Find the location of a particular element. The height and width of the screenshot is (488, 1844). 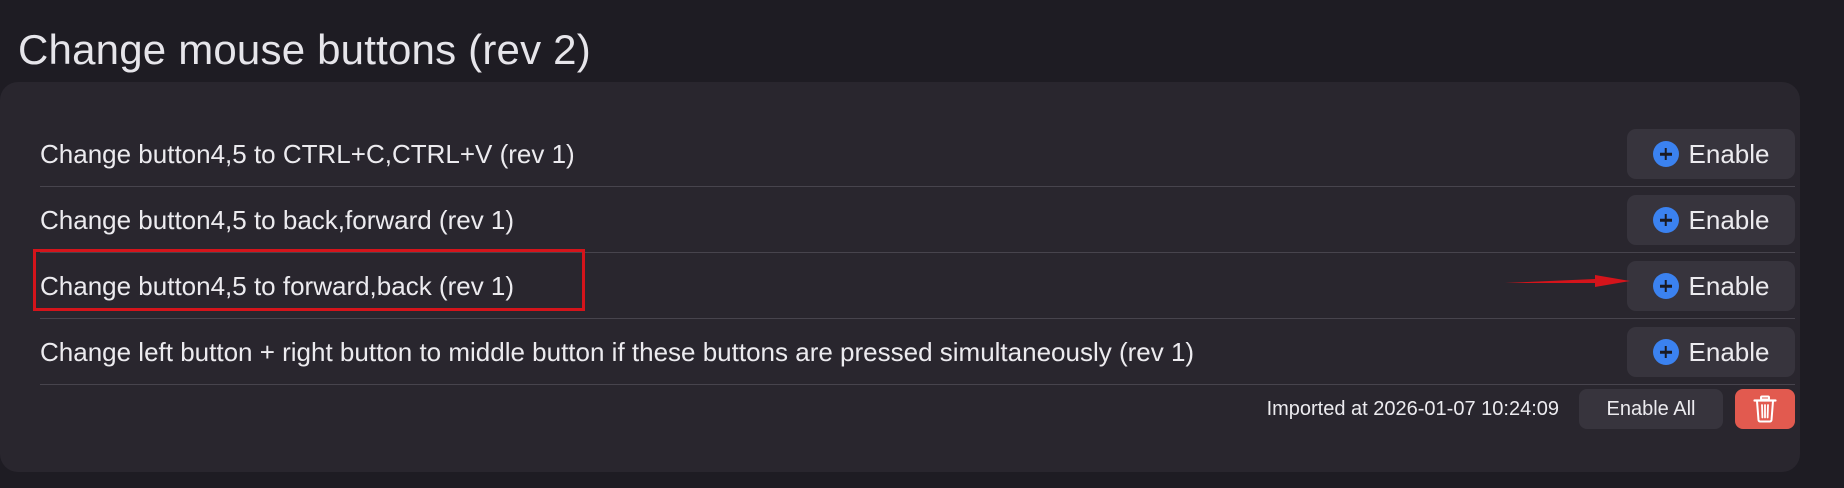

delete-button is located at coordinates (1765, 409).